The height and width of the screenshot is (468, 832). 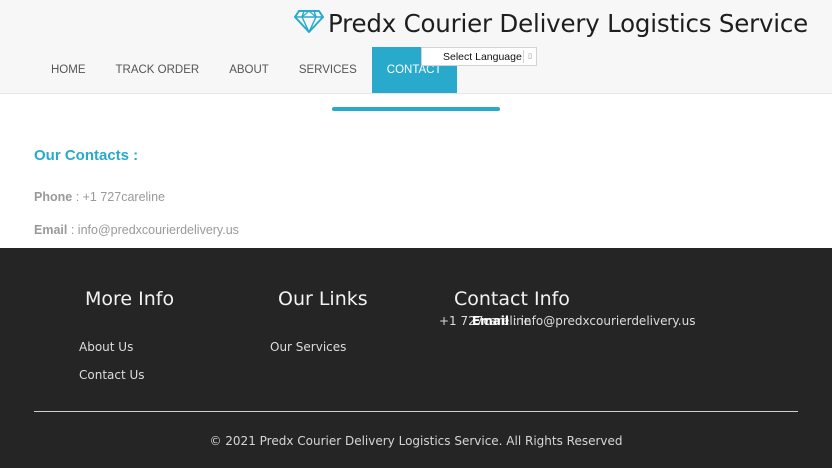 I want to click on our-contacts-title: Our Contacts :, so click(x=86, y=155).